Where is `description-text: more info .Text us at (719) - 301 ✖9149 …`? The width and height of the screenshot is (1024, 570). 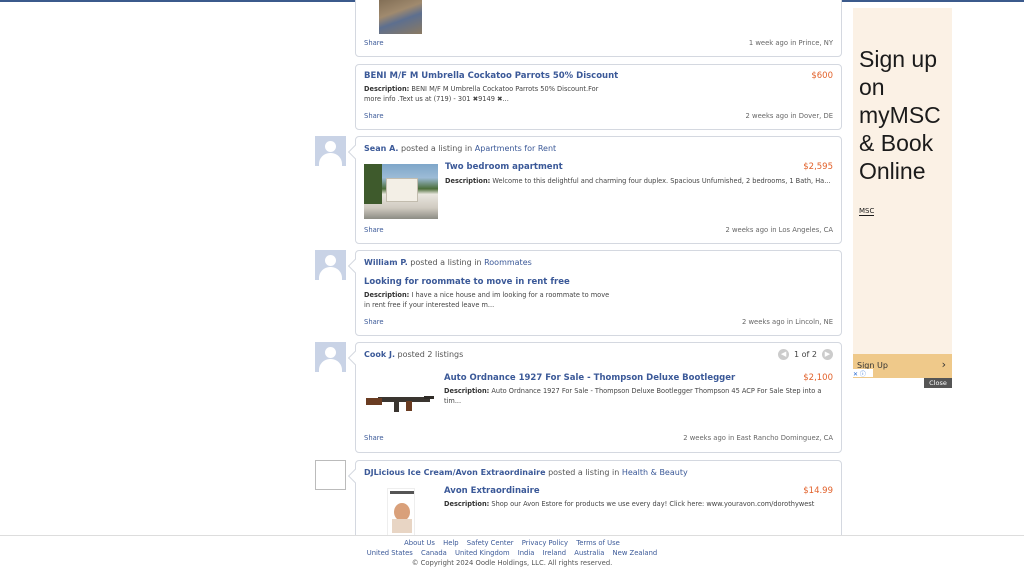 description-text: more info .Text us at (719) - 301 ✖9149 … is located at coordinates (436, 98).